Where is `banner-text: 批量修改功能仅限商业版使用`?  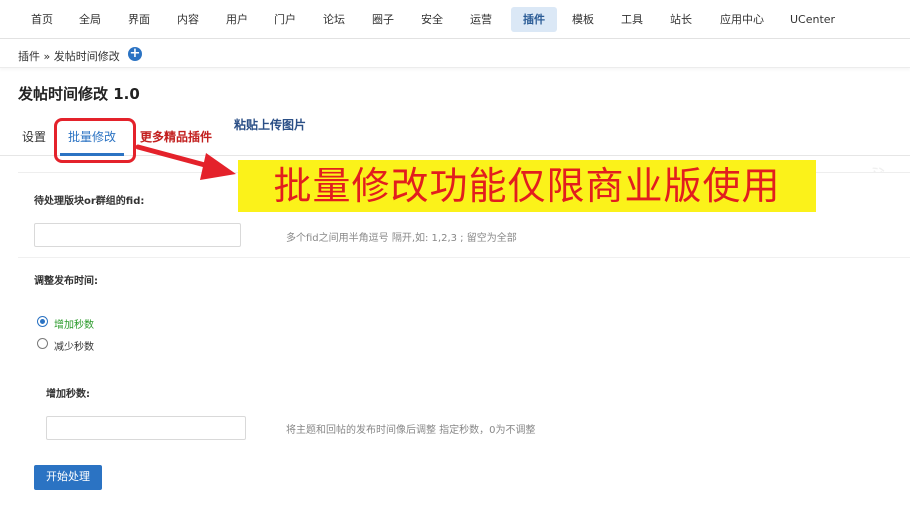
banner-text: 批量修改功能仅限商业版使用 is located at coordinates (527, 186).